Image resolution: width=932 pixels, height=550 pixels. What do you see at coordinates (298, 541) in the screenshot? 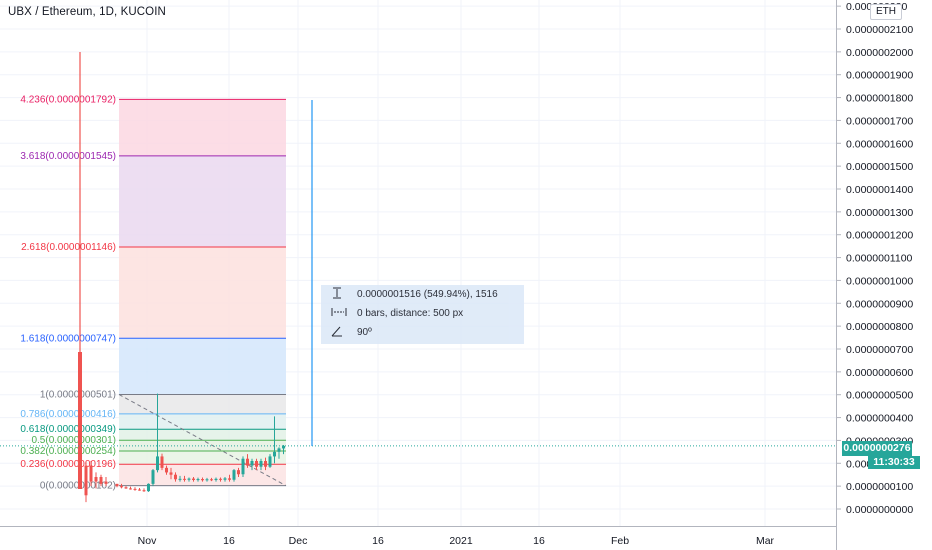
I see `time-axis-label: Dec` at bounding box center [298, 541].